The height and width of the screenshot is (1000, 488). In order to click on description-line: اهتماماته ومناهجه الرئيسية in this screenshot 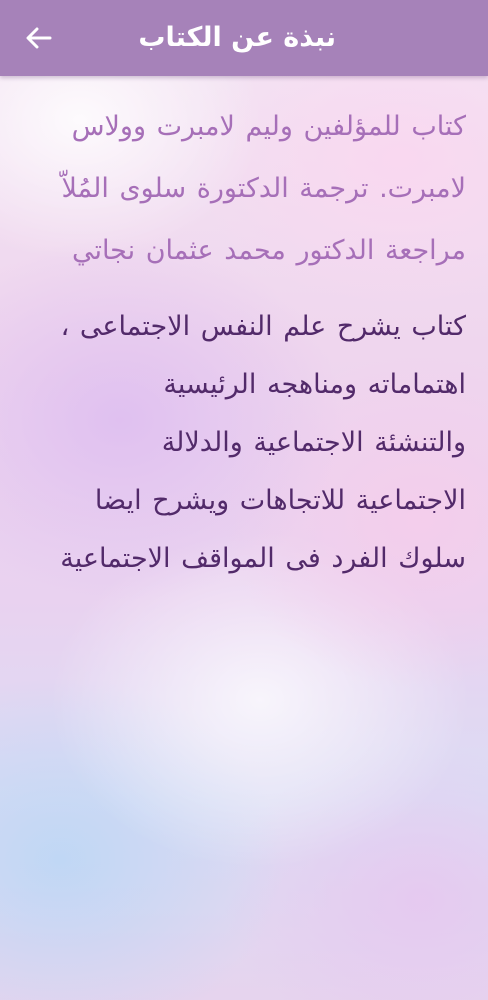, I will do `click(314, 384)`.